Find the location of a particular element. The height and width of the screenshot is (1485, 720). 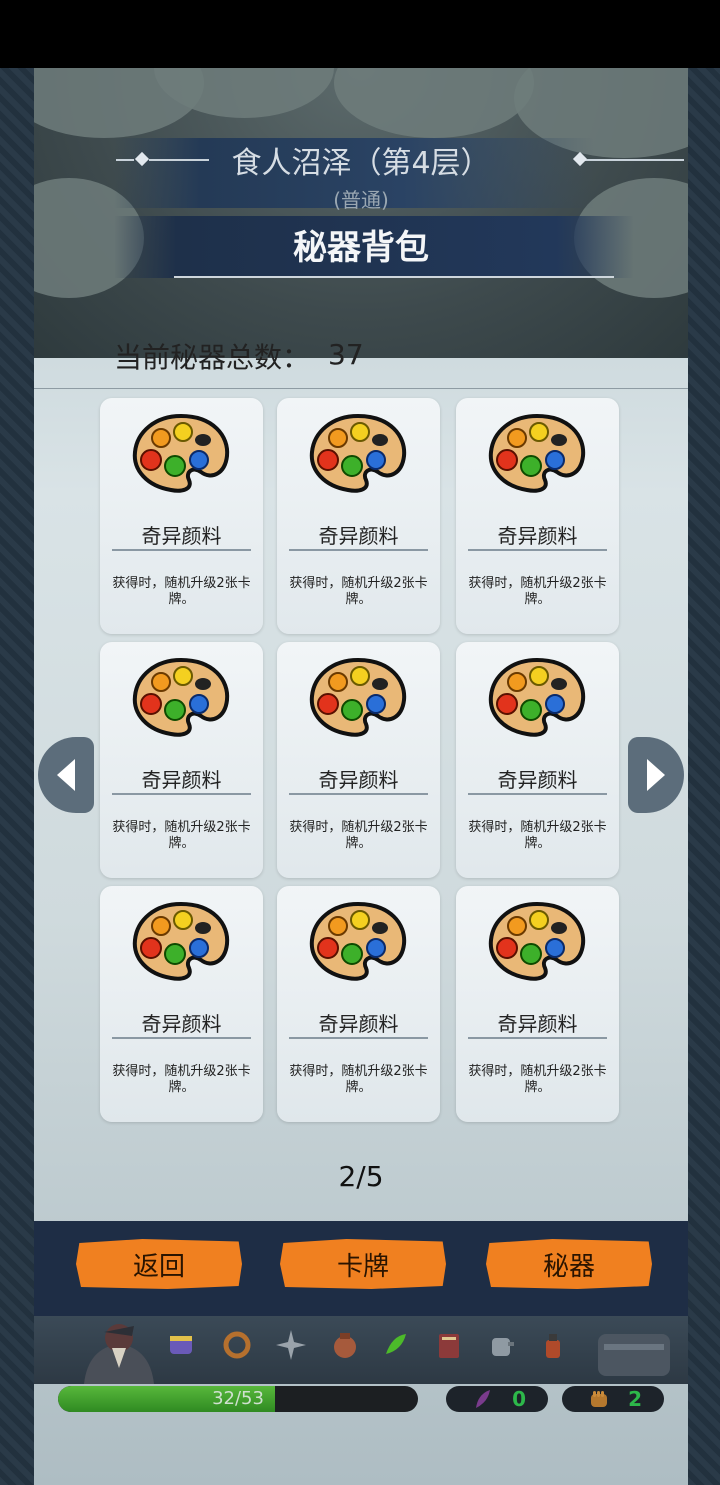

ring-icon is located at coordinates (237, 1345).